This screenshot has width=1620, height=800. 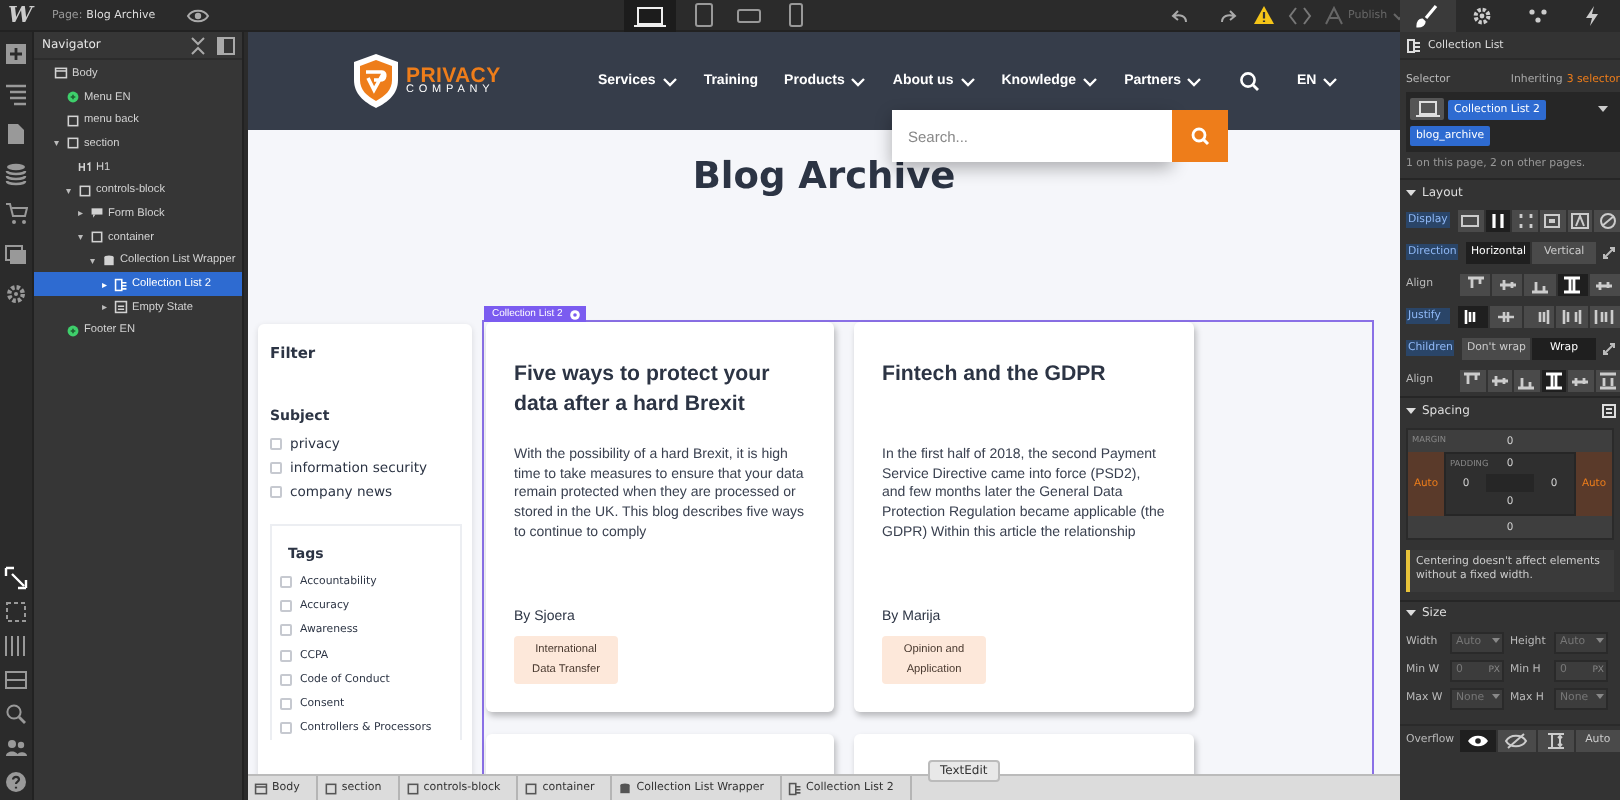 What do you see at coordinates (1200, 136) in the screenshot?
I see `search-button` at bounding box center [1200, 136].